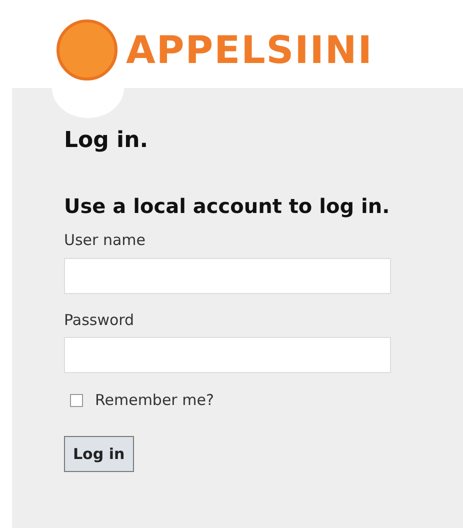 This screenshot has width=463, height=528. I want to click on logo-text: APPELSIINI, so click(249, 50).